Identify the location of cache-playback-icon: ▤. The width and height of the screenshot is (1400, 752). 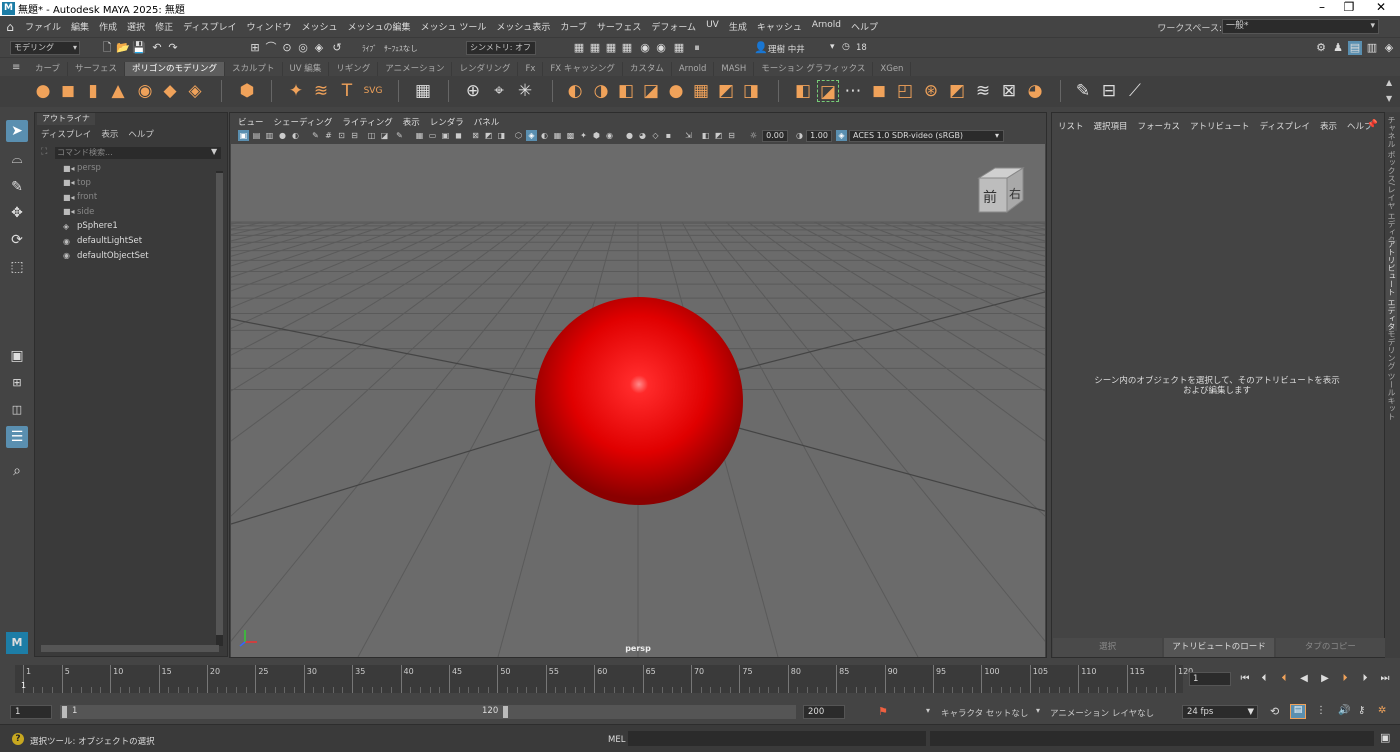
(1298, 711).